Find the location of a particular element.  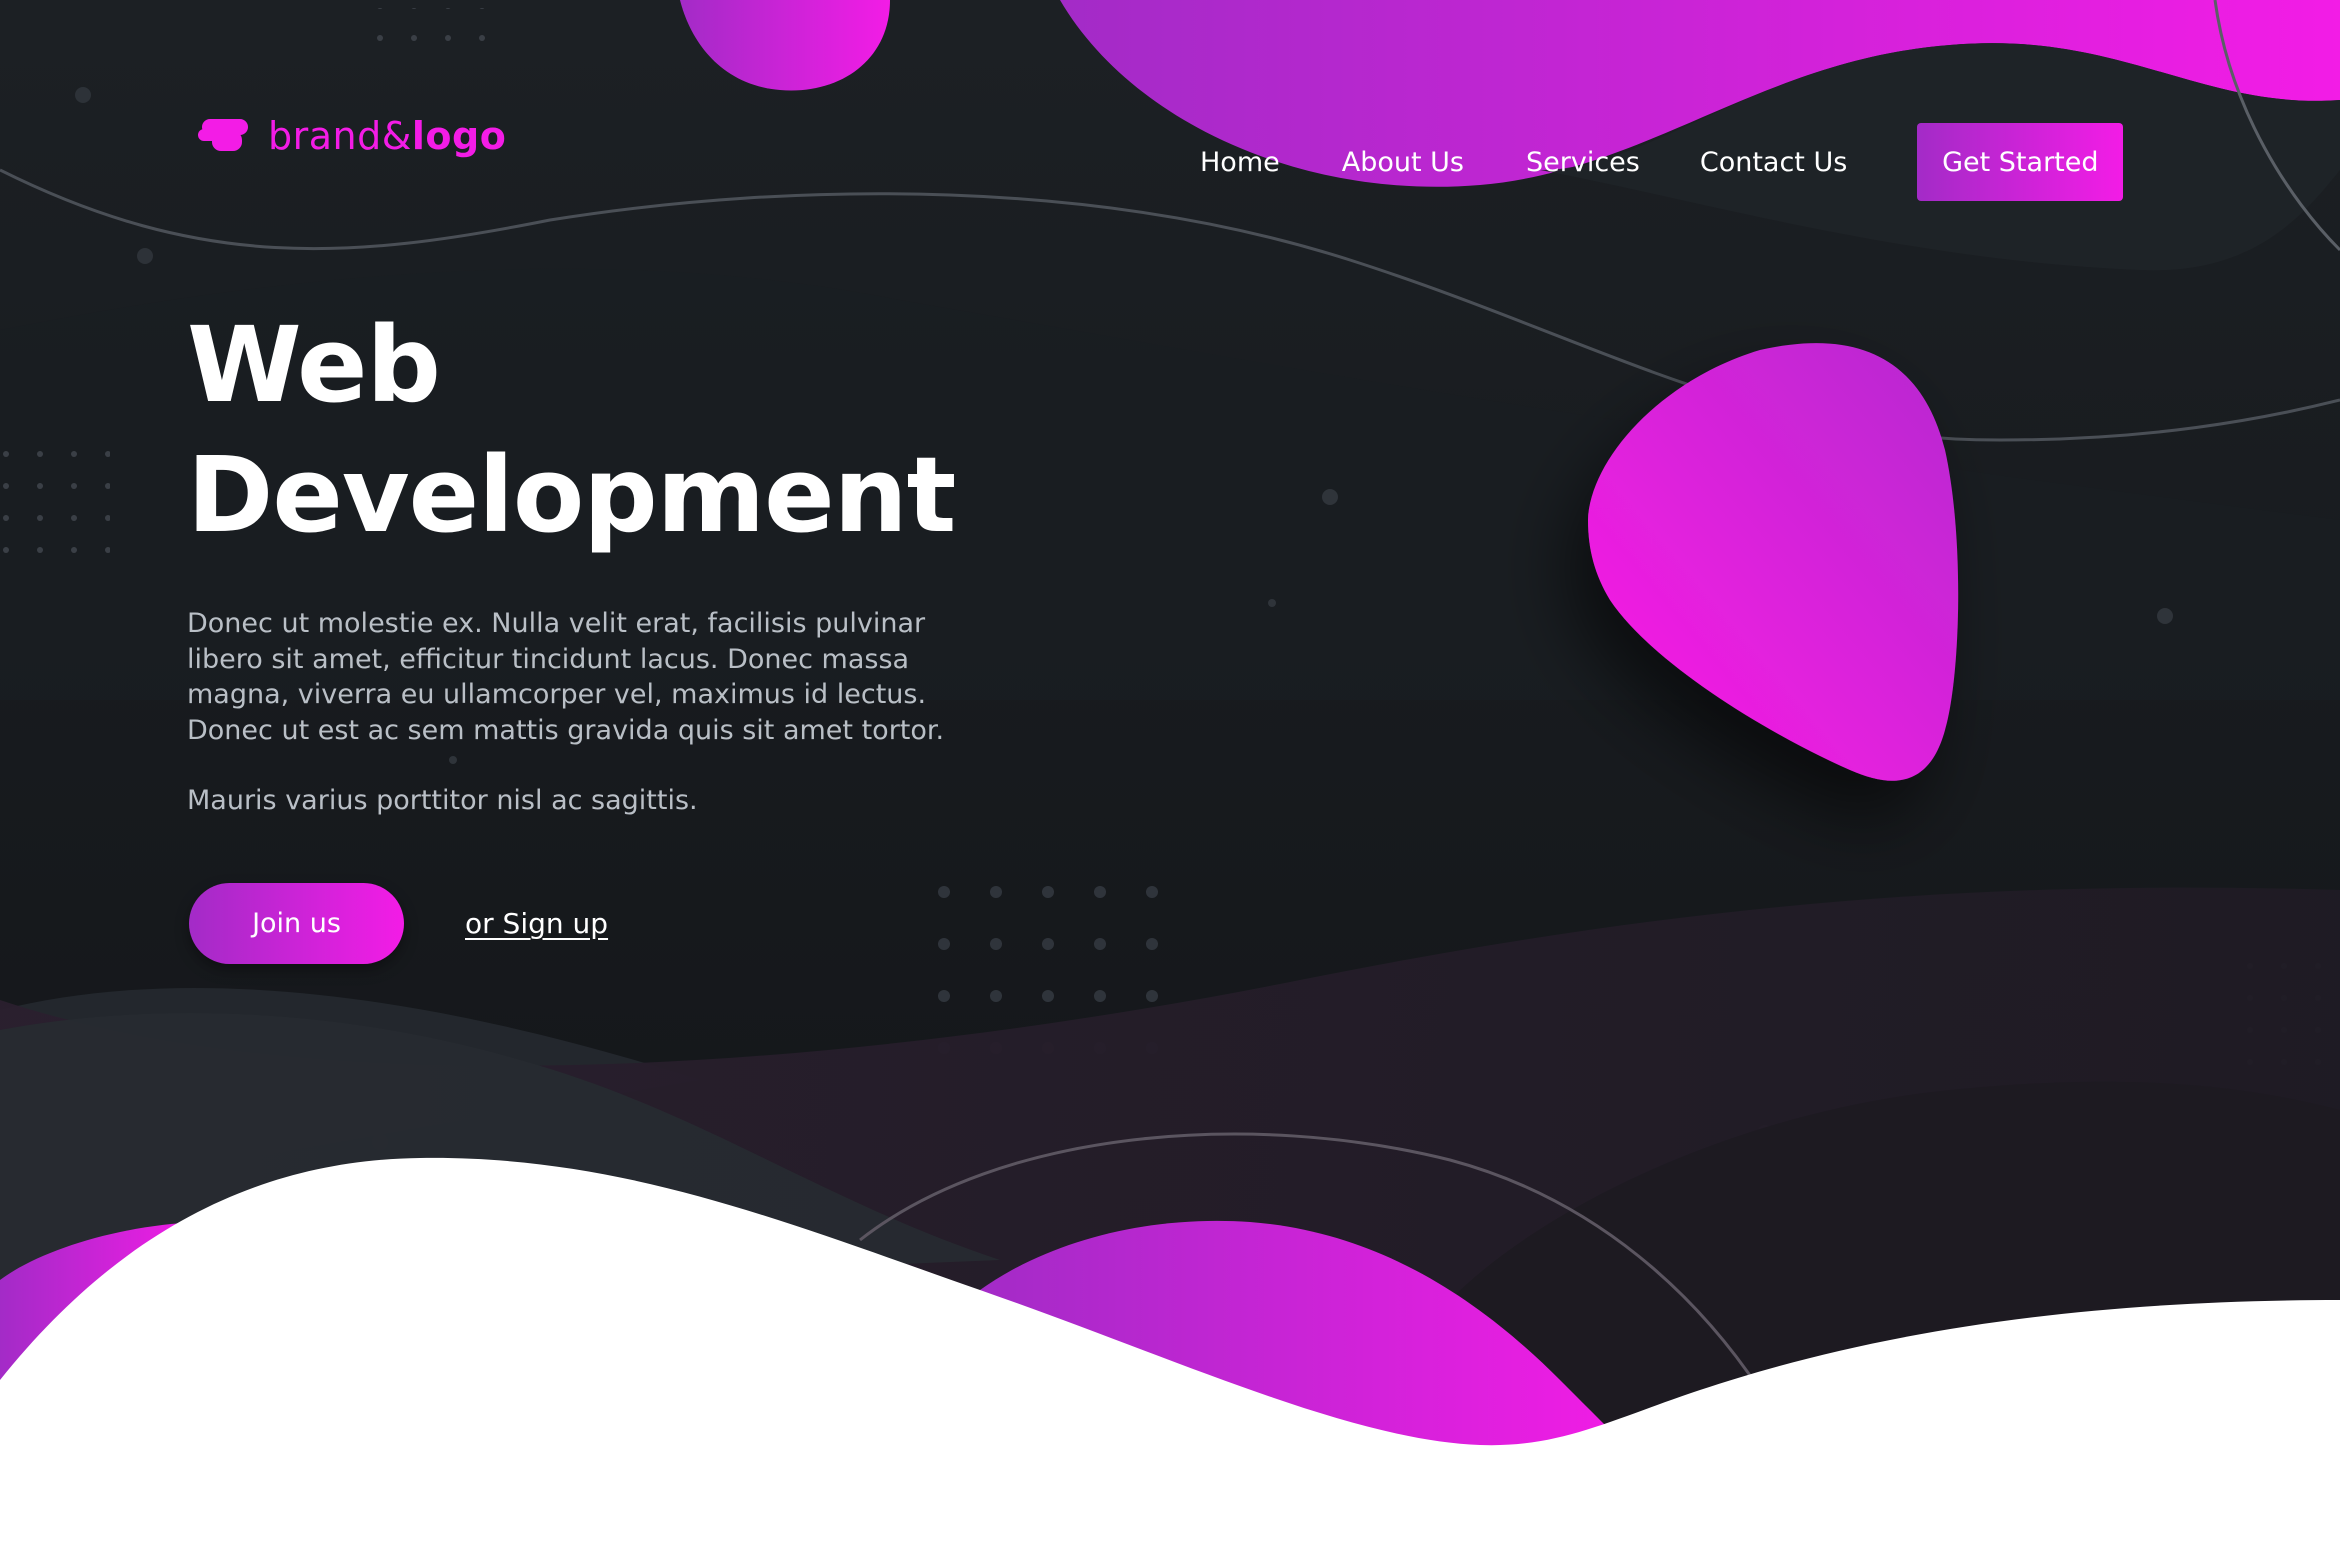

hero-title: Web Development is located at coordinates (571, 430).